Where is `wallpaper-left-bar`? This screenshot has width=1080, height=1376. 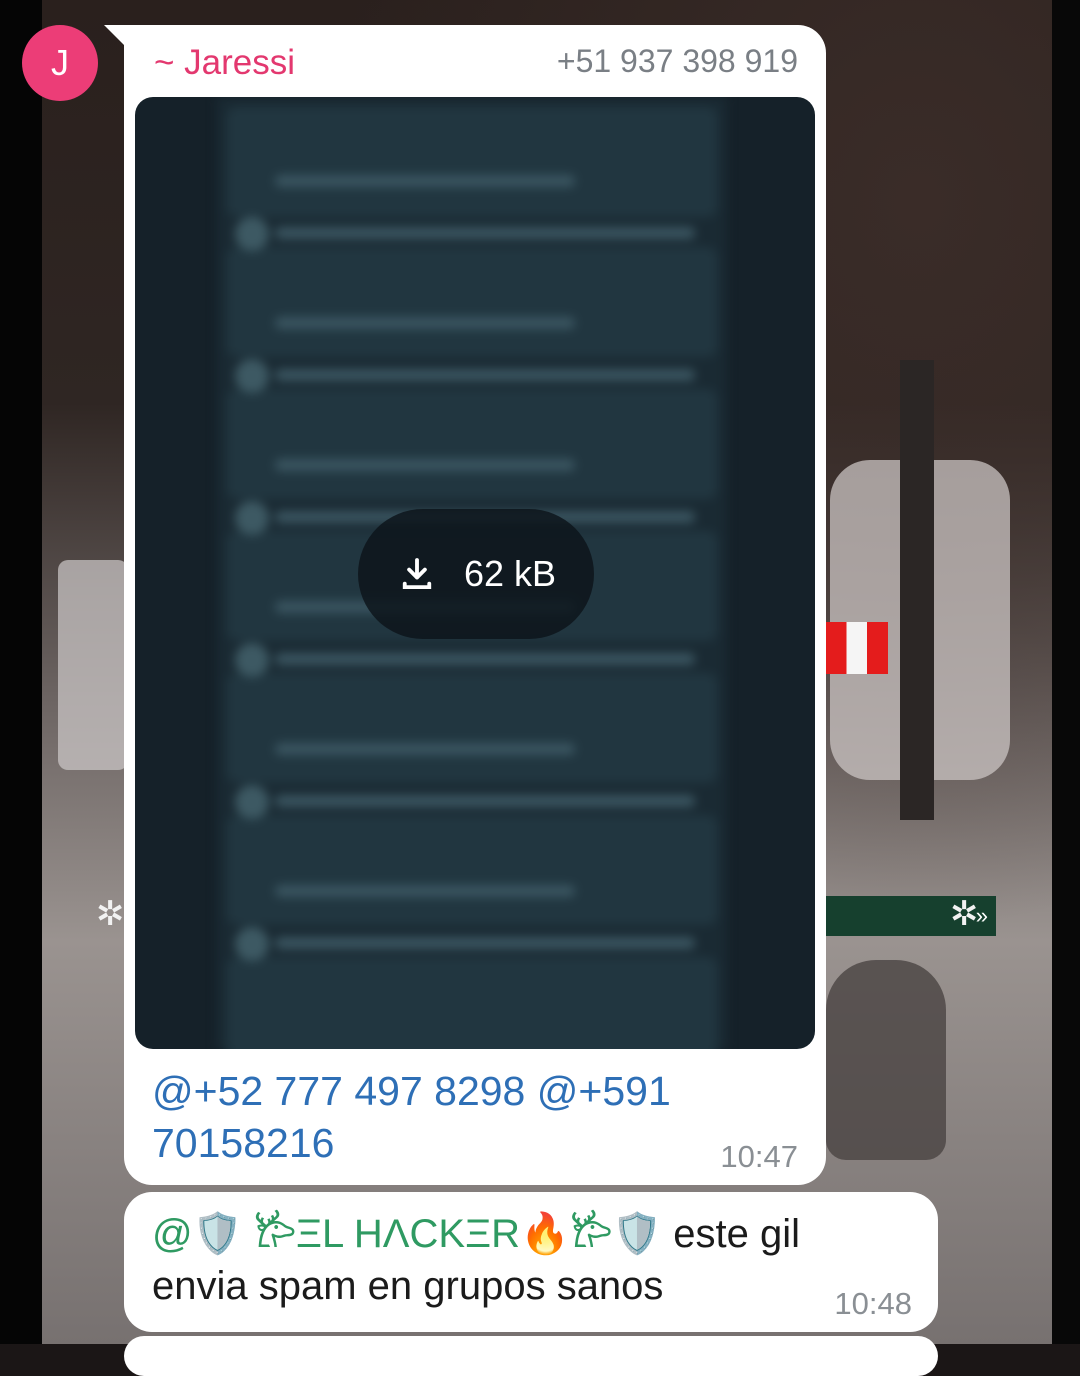
wallpaper-left-bar is located at coordinates (21, 672).